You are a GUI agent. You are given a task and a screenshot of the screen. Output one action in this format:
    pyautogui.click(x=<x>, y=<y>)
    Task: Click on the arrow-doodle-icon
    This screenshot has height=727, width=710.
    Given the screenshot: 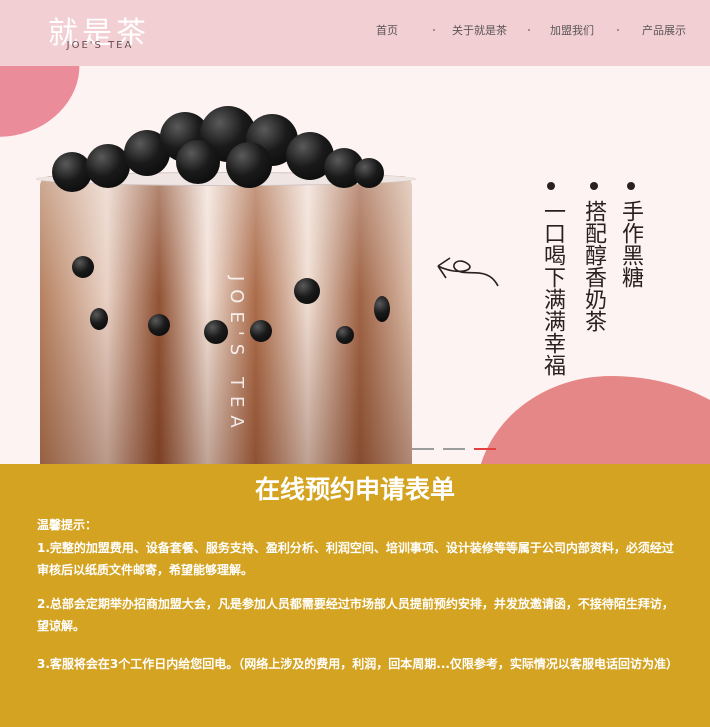 What is the action you would take?
    pyautogui.click(x=468, y=272)
    